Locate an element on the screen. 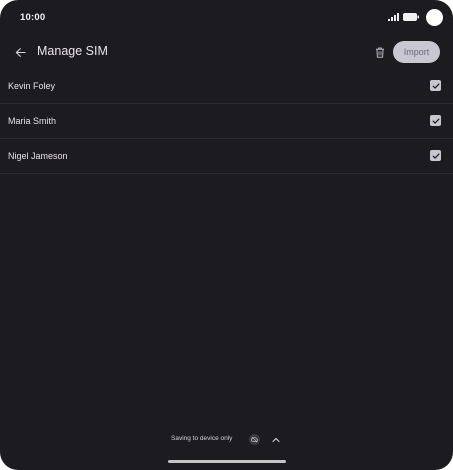 The image size is (453, 470). delete-button is located at coordinates (380, 52).